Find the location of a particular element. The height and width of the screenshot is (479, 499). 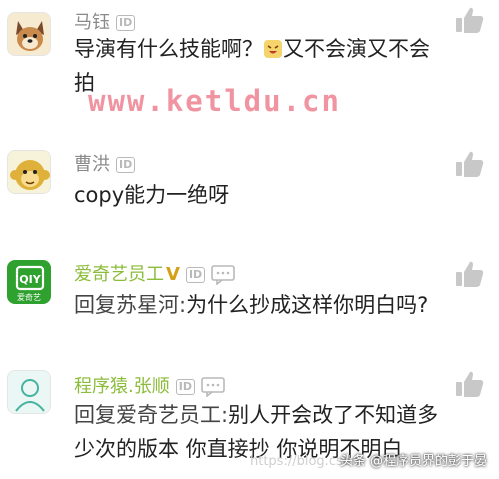

comment-line: 别人开会改了不知道多 is located at coordinates (333, 415).